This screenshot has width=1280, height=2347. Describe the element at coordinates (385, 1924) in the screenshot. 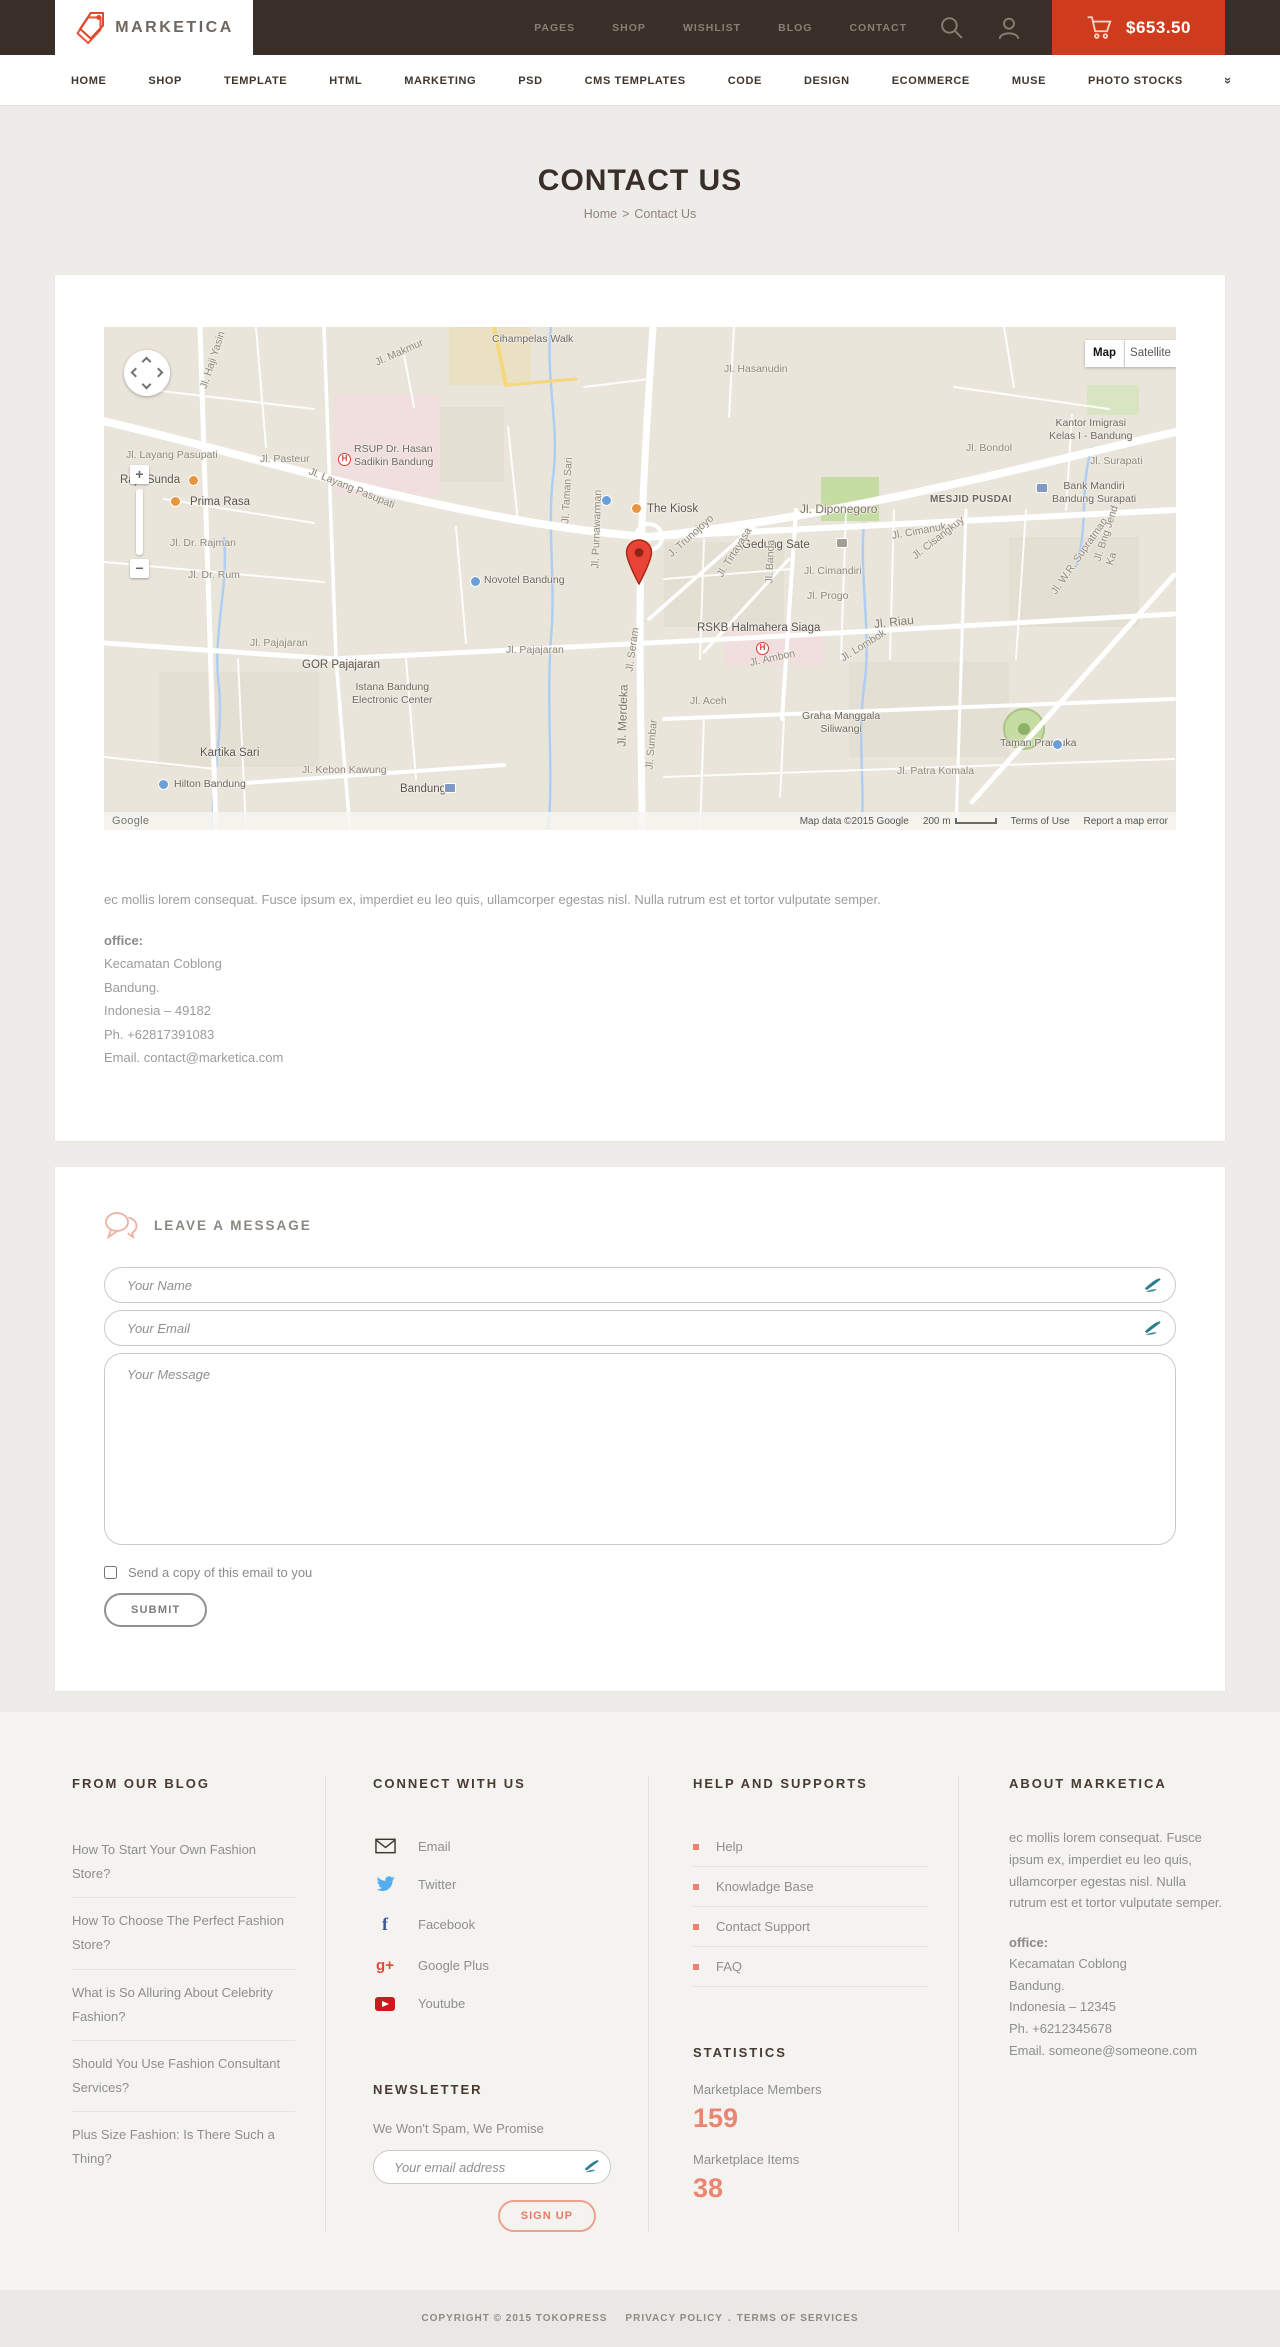

I see `facebook-icon: f` at that location.